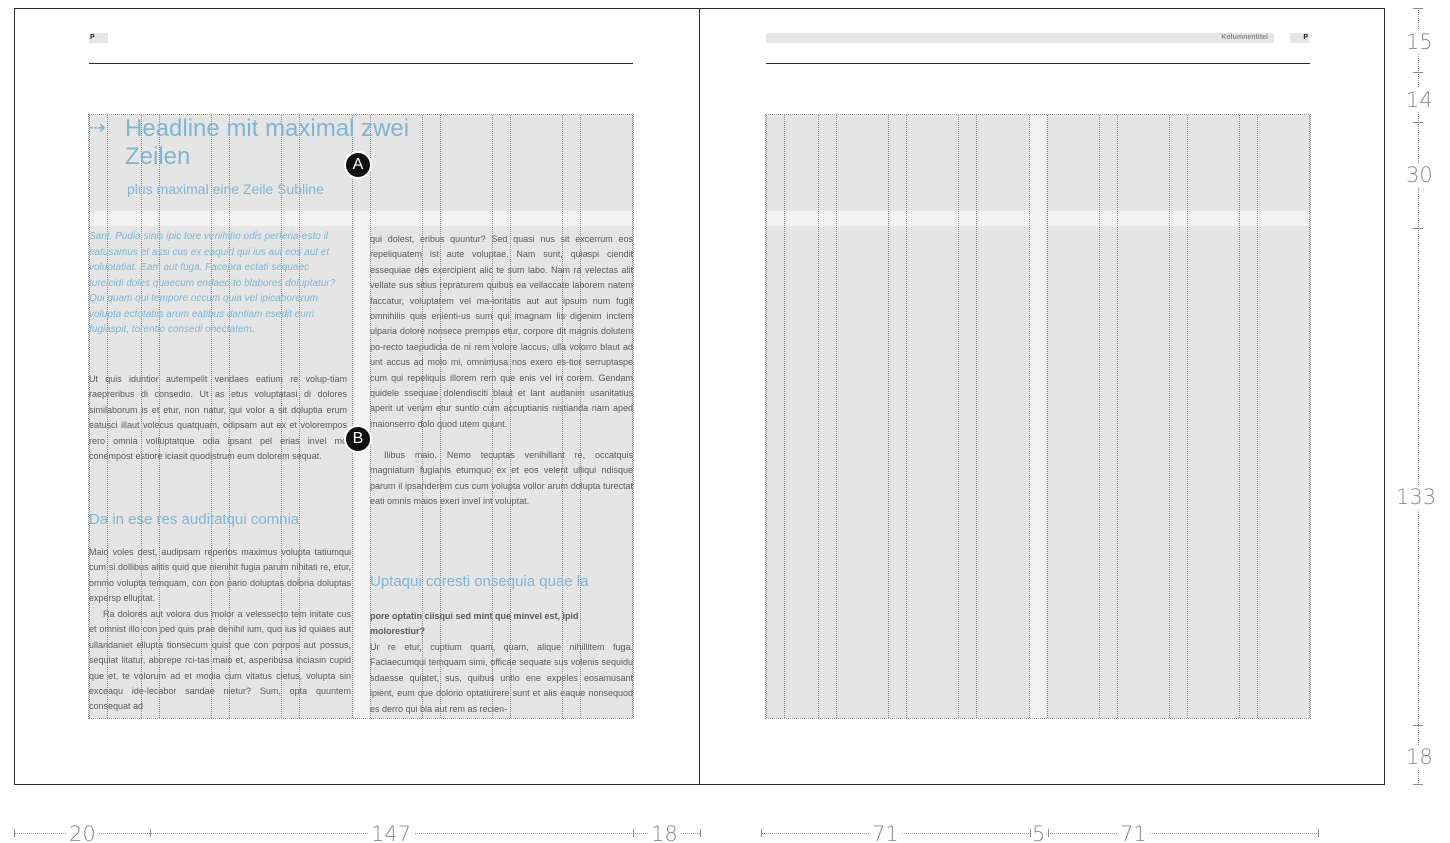 The height and width of the screenshot is (843, 1450). What do you see at coordinates (699, 396) in the screenshot?
I see `spine-line` at bounding box center [699, 396].